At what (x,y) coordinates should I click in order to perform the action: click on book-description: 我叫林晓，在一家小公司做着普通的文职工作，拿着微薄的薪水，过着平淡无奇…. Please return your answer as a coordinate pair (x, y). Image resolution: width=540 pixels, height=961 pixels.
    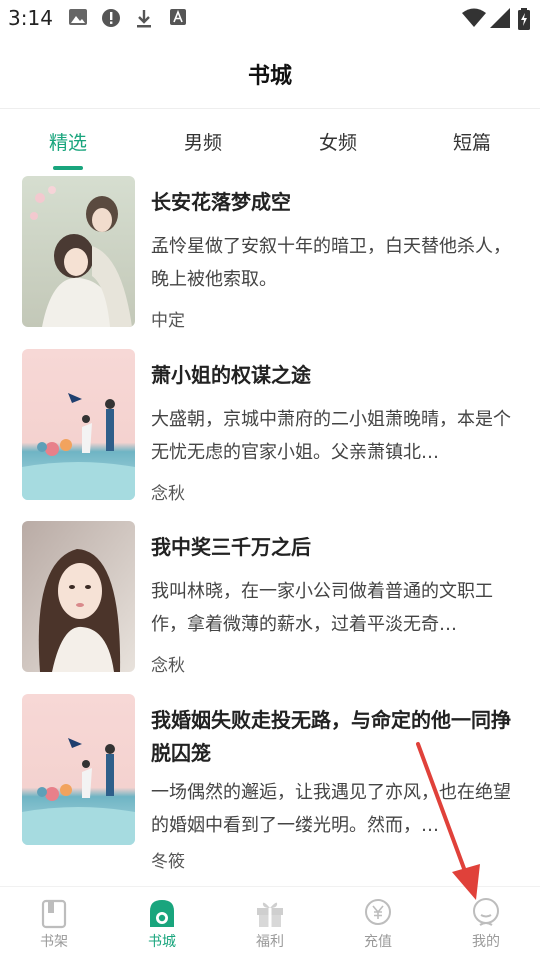
    Looking at the image, I should click on (322, 608).